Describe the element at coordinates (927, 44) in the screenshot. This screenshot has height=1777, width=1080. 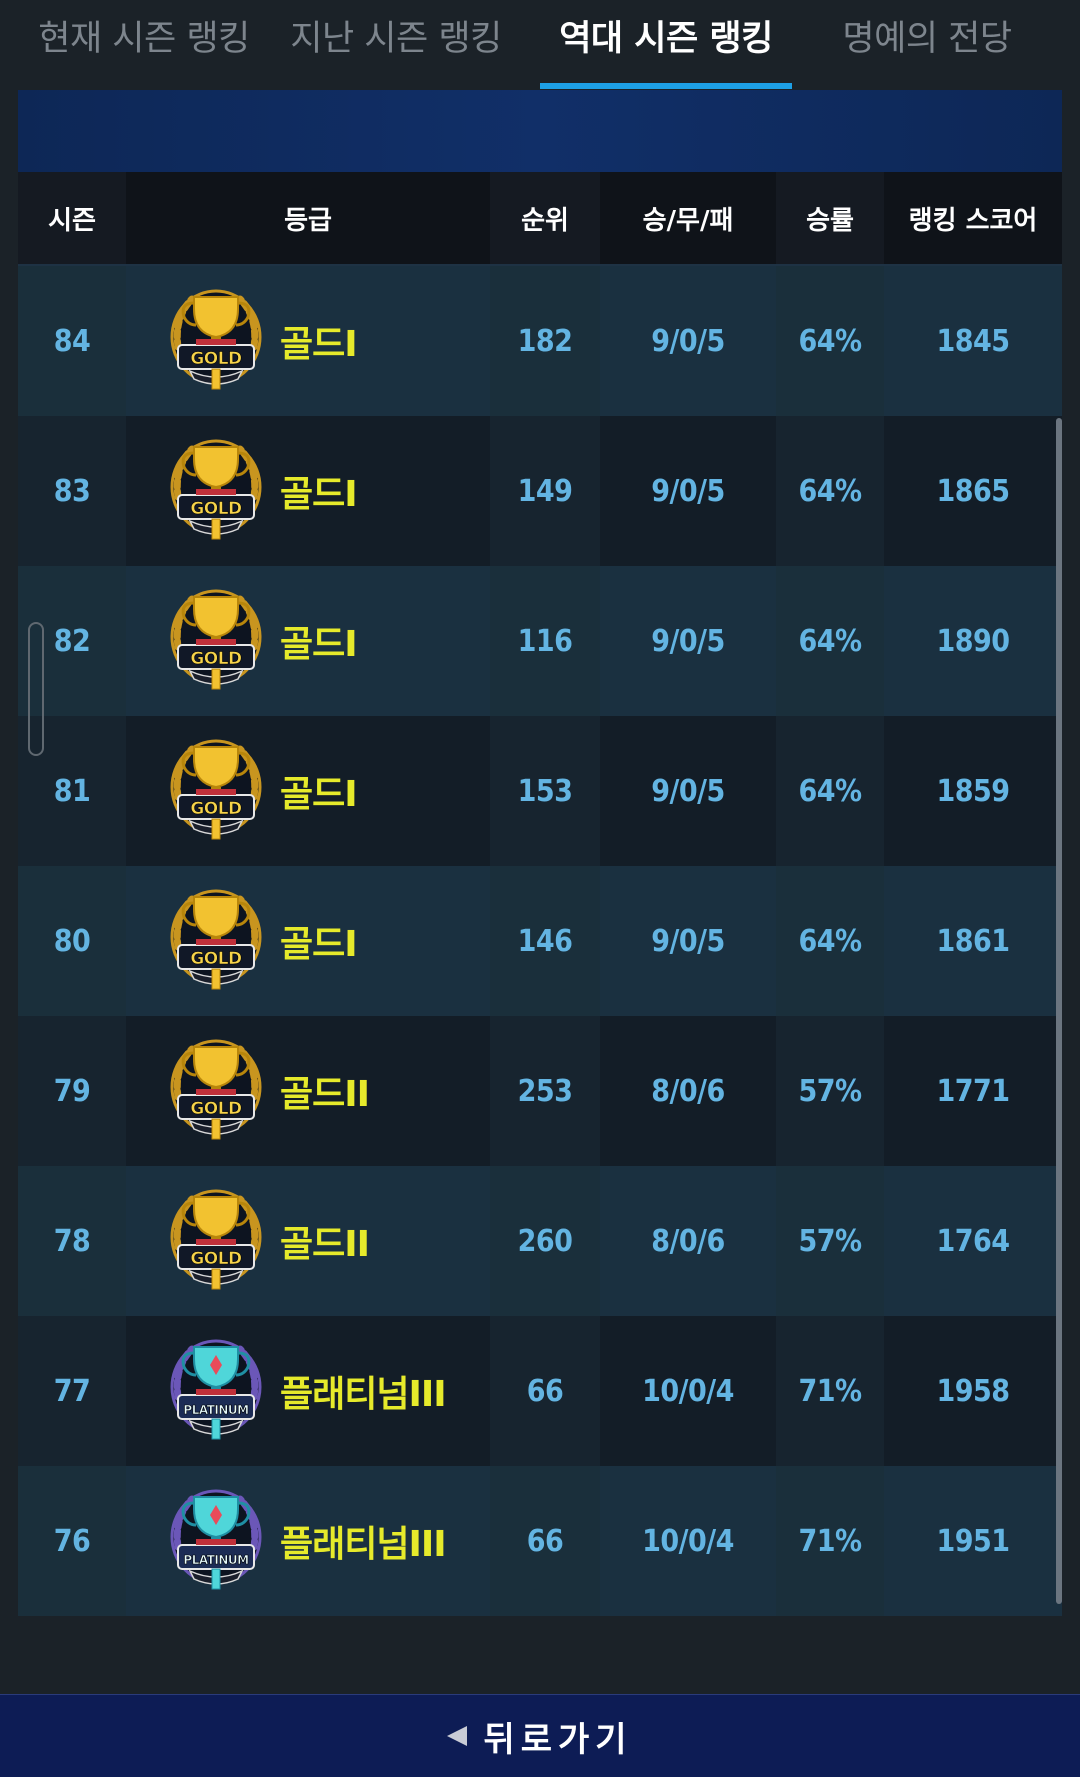
I see `tab-hall-of-fame: 명예의 전당` at that location.